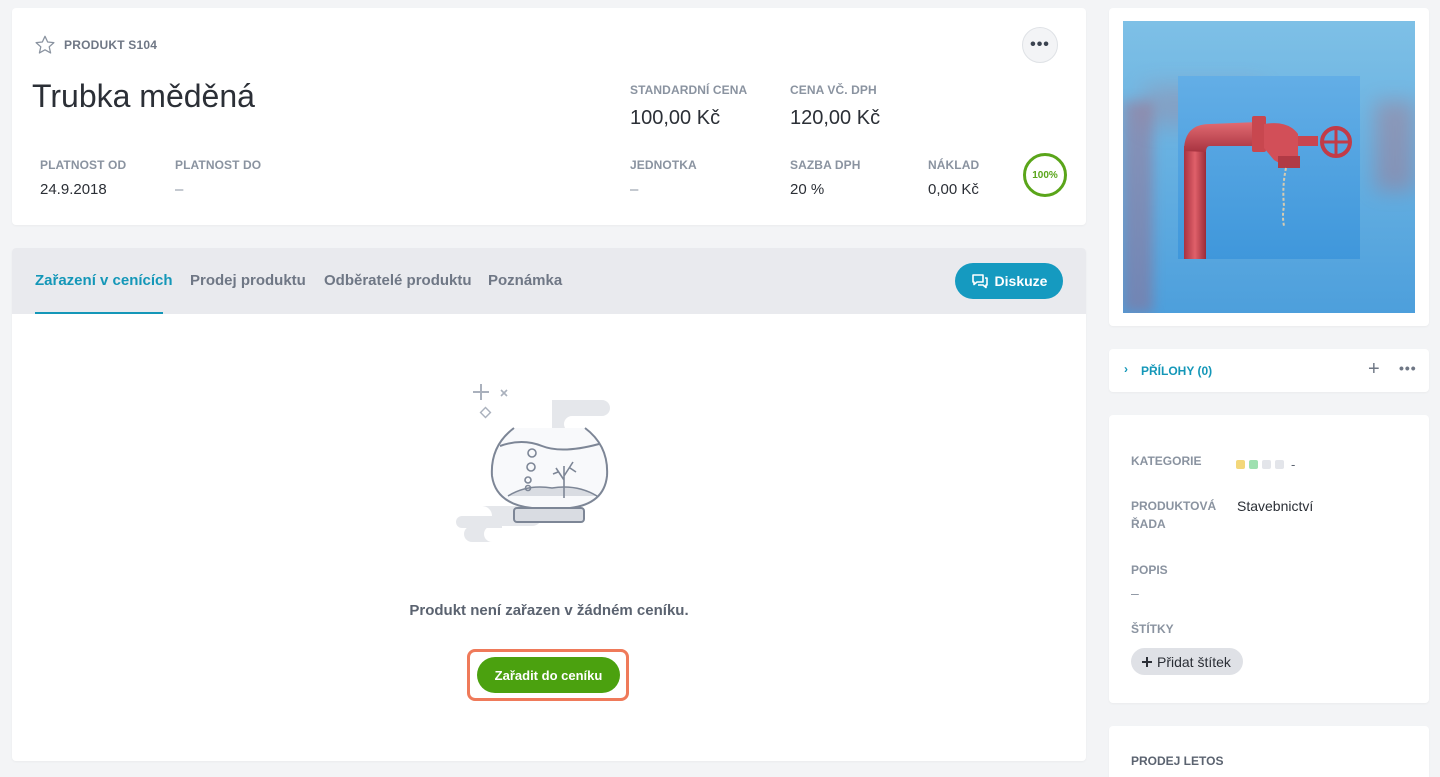 The height and width of the screenshot is (777, 1440). Describe the element at coordinates (954, 165) in the screenshot. I see `cost-label: NÁKLAD` at that location.